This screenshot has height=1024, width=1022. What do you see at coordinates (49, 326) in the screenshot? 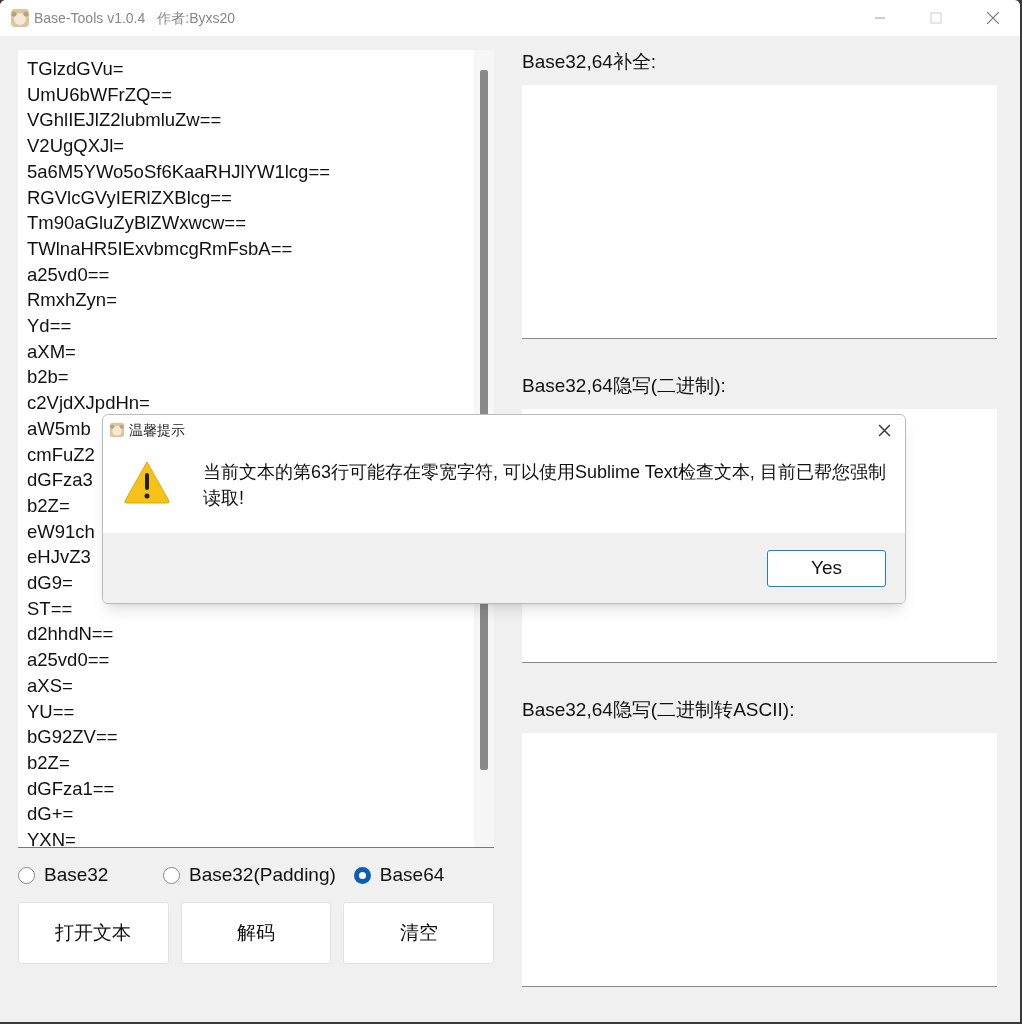
I see `text-line: Yd==` at bounding box center [49, 326].